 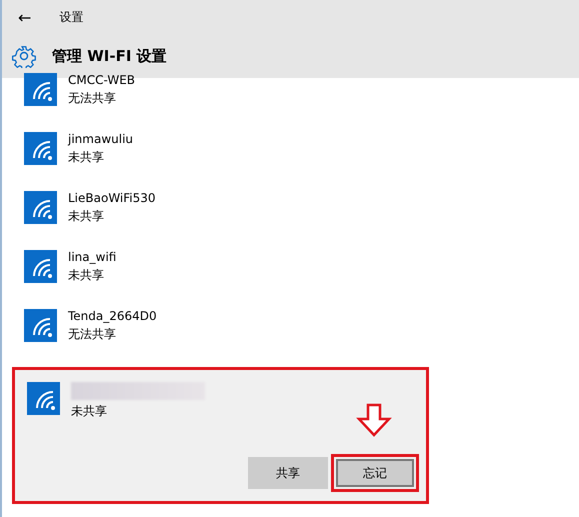 What do you see at coordinates (71, 17) in the screenshot?
I see `window-title: 设置` at bounding box center [71, 17].